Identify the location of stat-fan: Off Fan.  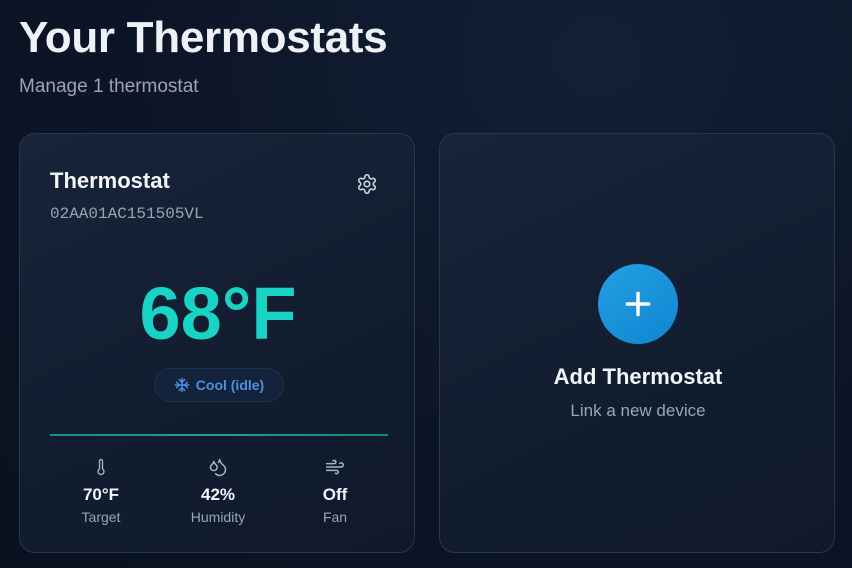
(335, 491).